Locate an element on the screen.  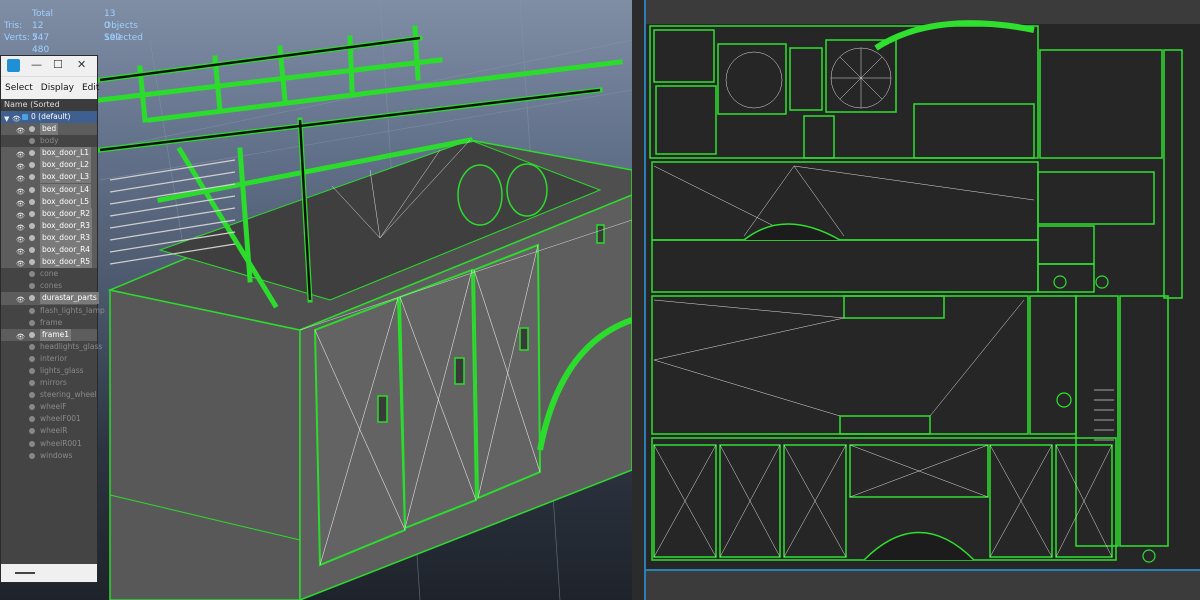
outliner-item: windows is located at coordinates (49, 456).